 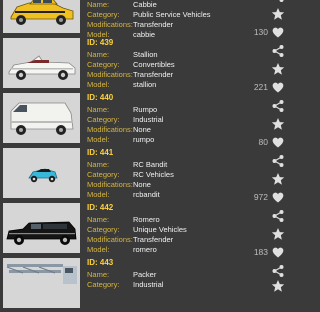 What do you see at coordinates (41, 283) in the screenshot?
I see `packer-truck-image` at bounding box center [41, 283].